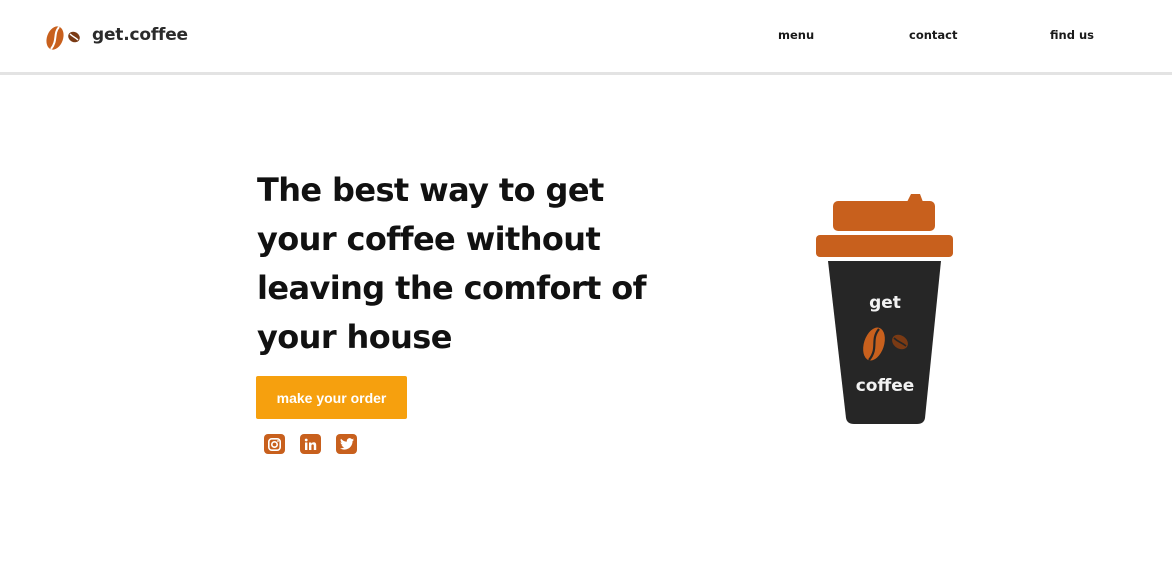 Image resolution: width=1172 pixels, height=565 pixels. I want to click on cup-lid-tab, so click(915, 198).